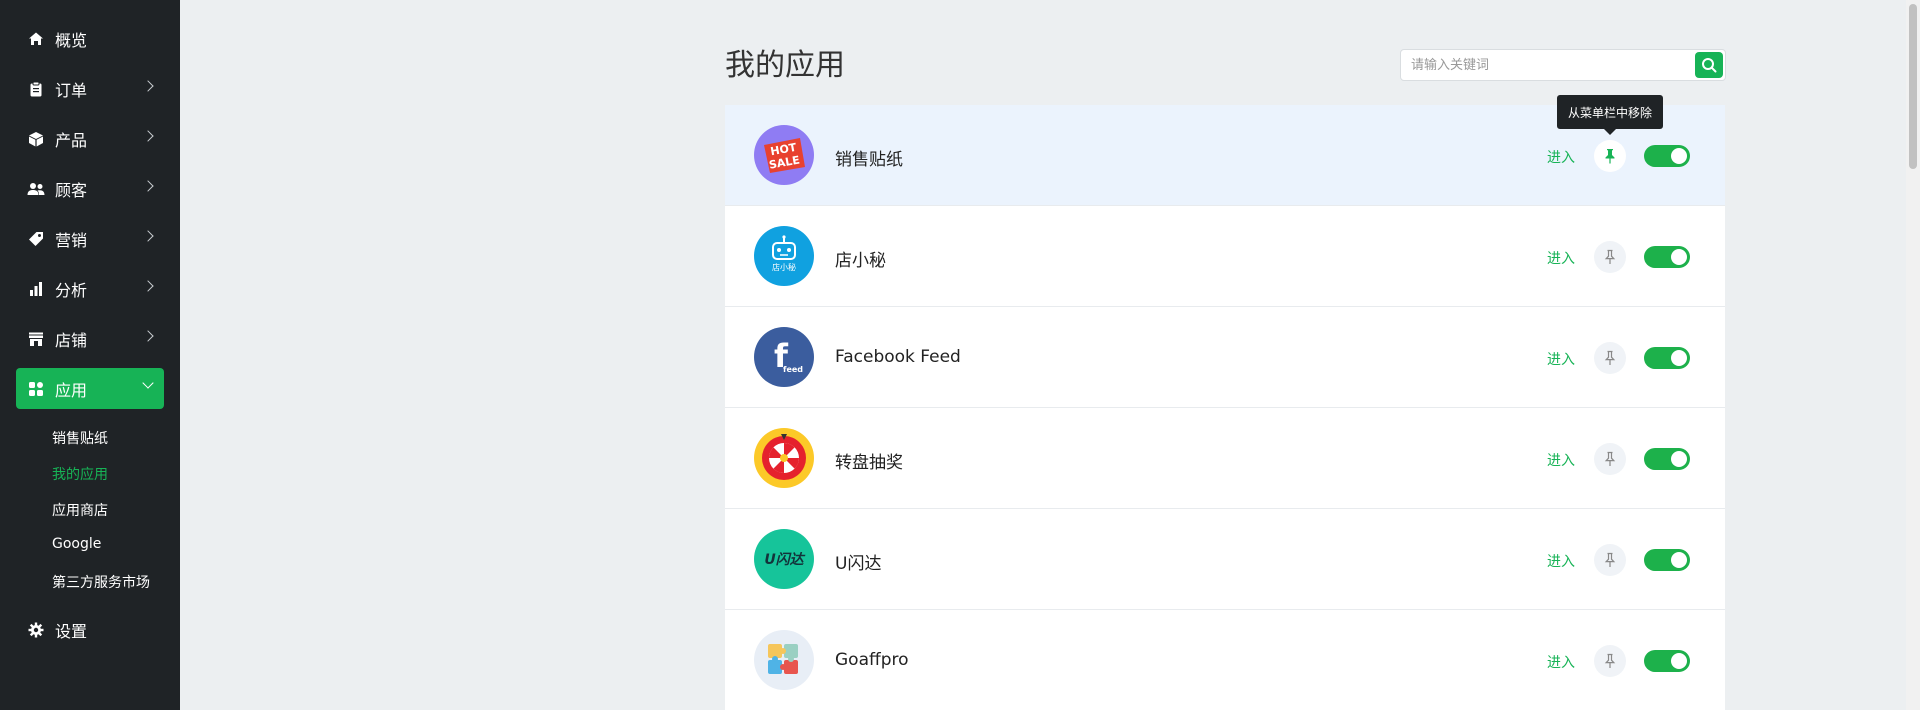  I want to click on sub-item-google: Google, so click(76, 544).